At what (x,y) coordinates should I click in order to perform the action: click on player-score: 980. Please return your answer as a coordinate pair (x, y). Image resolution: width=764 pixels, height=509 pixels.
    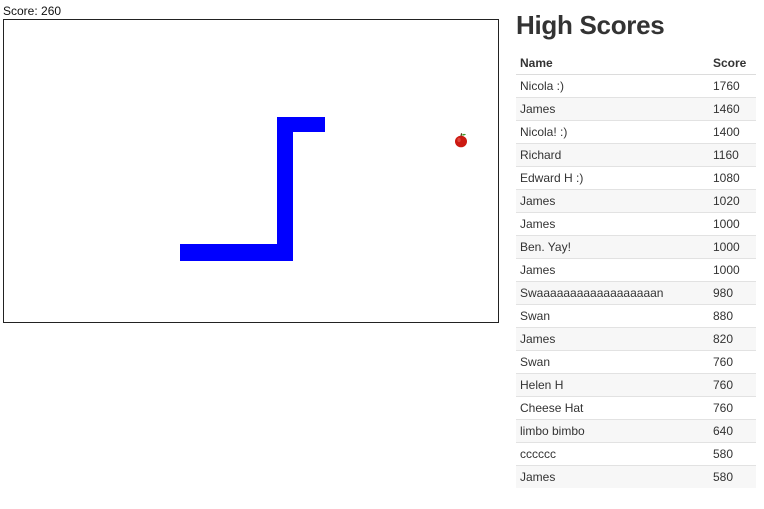
    Looking at the image, I should click on (732, 293).